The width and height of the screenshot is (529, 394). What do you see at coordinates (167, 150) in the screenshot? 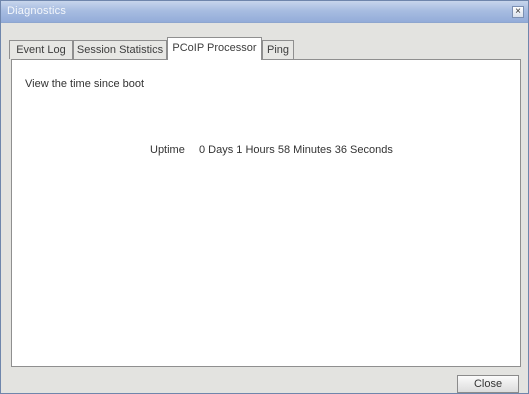
I see `uptime-label: Uptime` at bounding box center [167, 150].